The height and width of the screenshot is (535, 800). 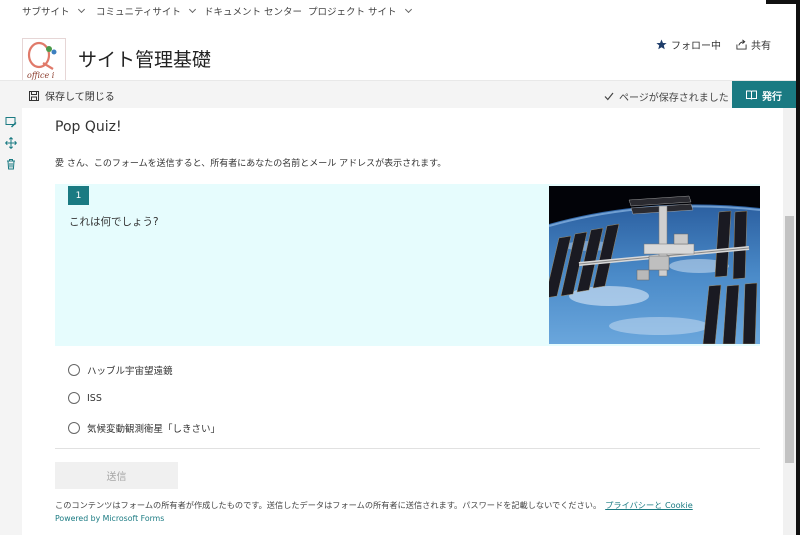 I want to click on publish-button: 発行, so click(x=764, y=95).